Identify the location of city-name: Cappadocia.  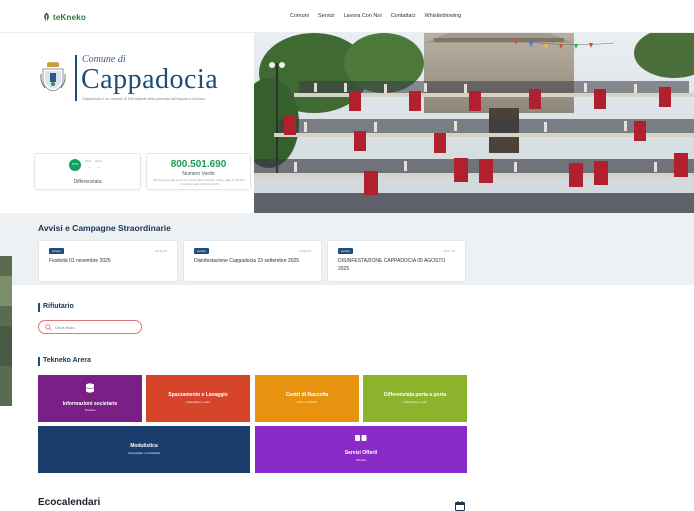
(150, 79).